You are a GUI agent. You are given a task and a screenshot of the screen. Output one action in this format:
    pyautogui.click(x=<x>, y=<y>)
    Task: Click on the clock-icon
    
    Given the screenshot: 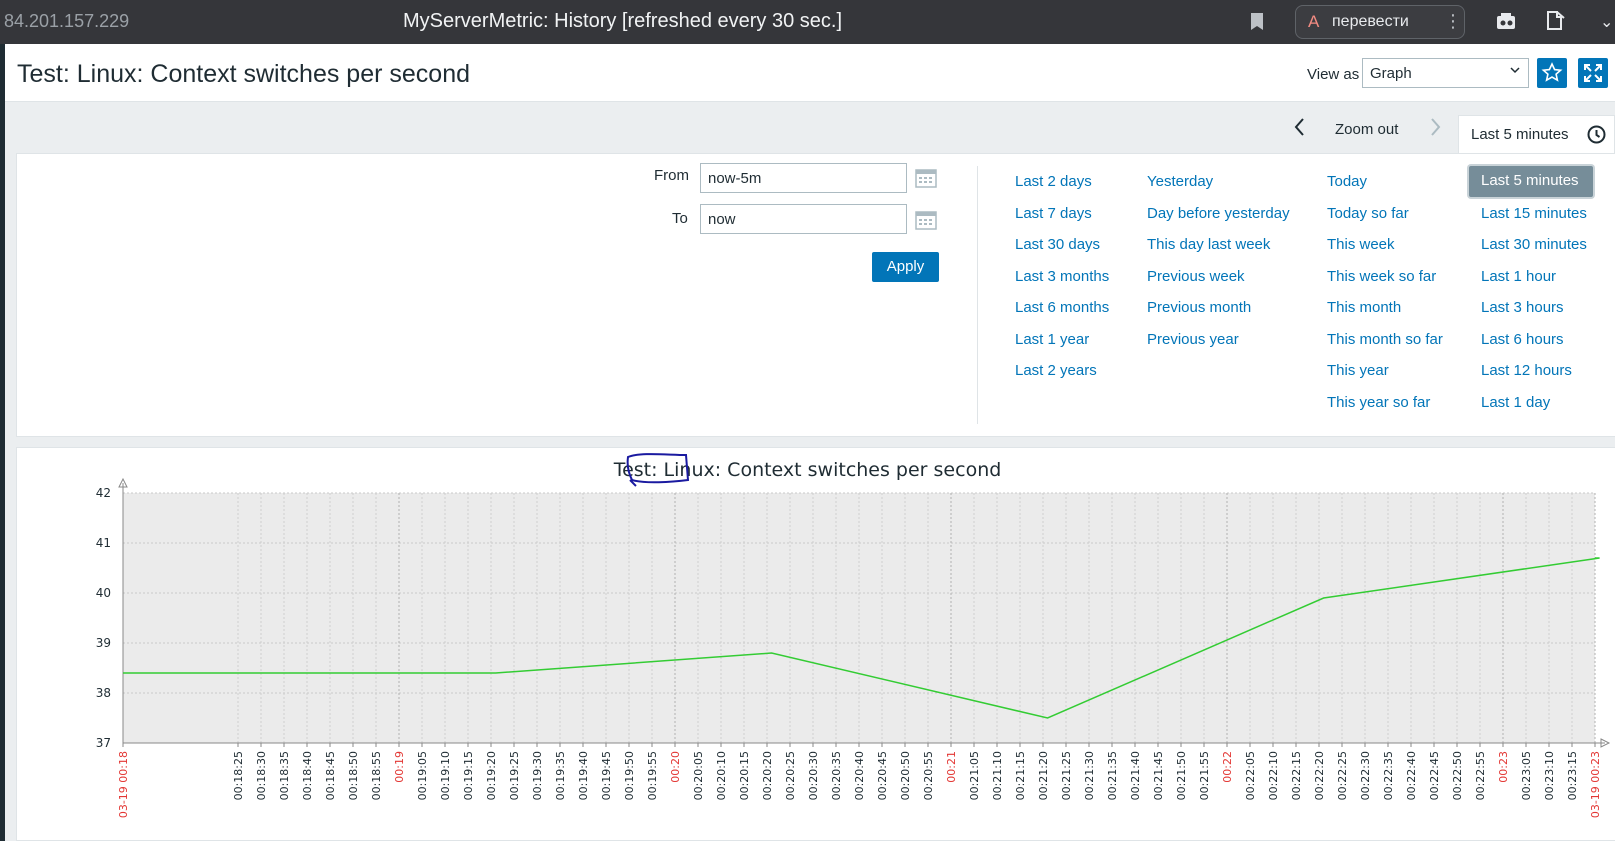 What is the action you would take?
    pyautogui.click(x=1596, y=134)
    